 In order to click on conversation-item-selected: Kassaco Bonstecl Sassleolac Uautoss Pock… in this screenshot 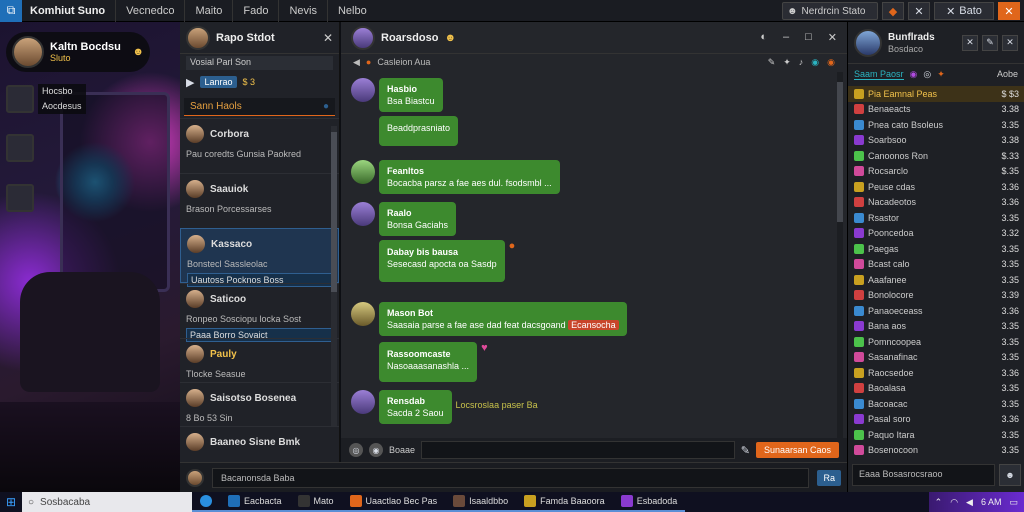, I will do `click(259, 257)`.